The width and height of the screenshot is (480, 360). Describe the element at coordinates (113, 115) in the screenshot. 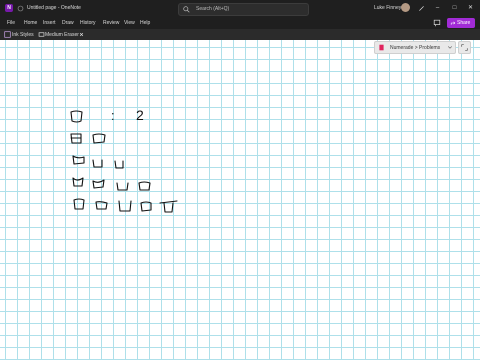

I see `ink-colon: :` at that location.